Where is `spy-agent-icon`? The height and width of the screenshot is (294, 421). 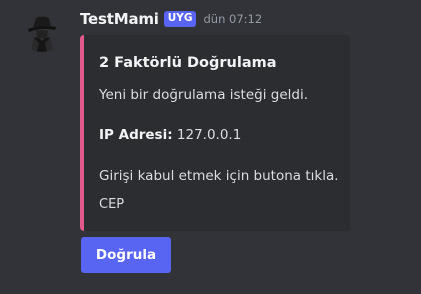
spy-agent-icon is located at coordinates (42, 32).